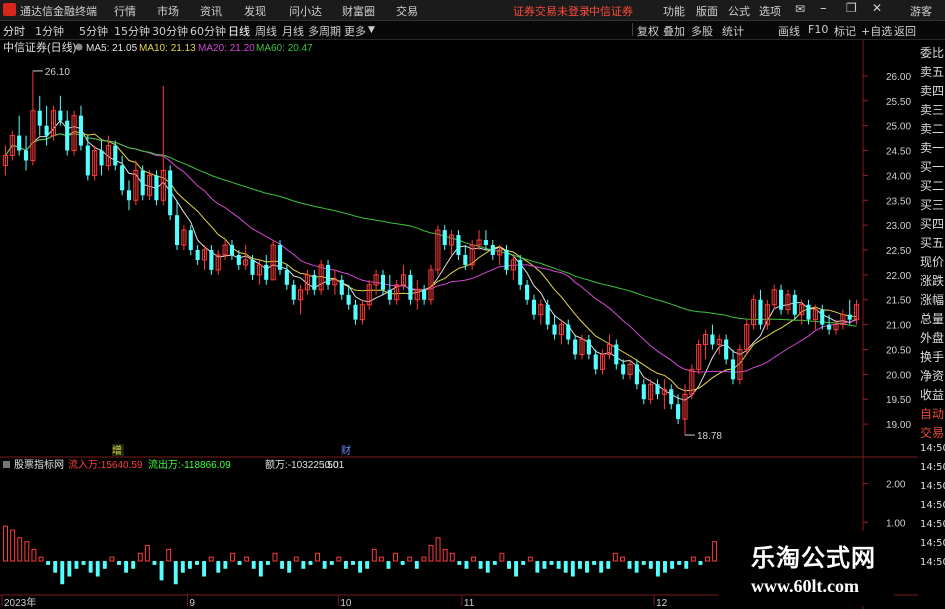  I want to click on ma5-legend: MA5: 21.05, so click(112, 48).